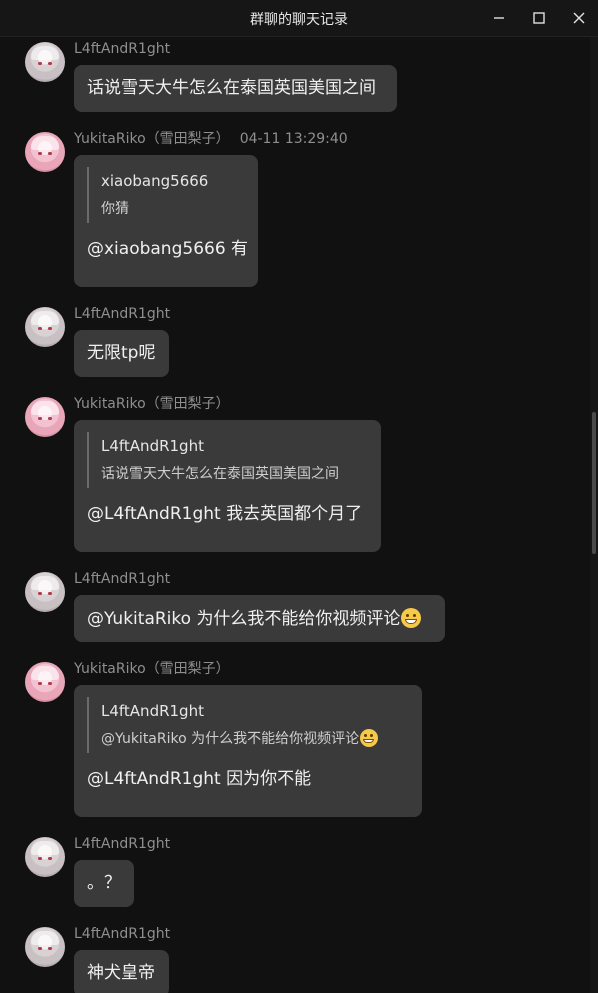  What do you see at coordinates (225, 514) in the screenshot?
I see `message-text: @L4ftAndR1ght 我去英国都个月了` at bounding box center [225, 514].